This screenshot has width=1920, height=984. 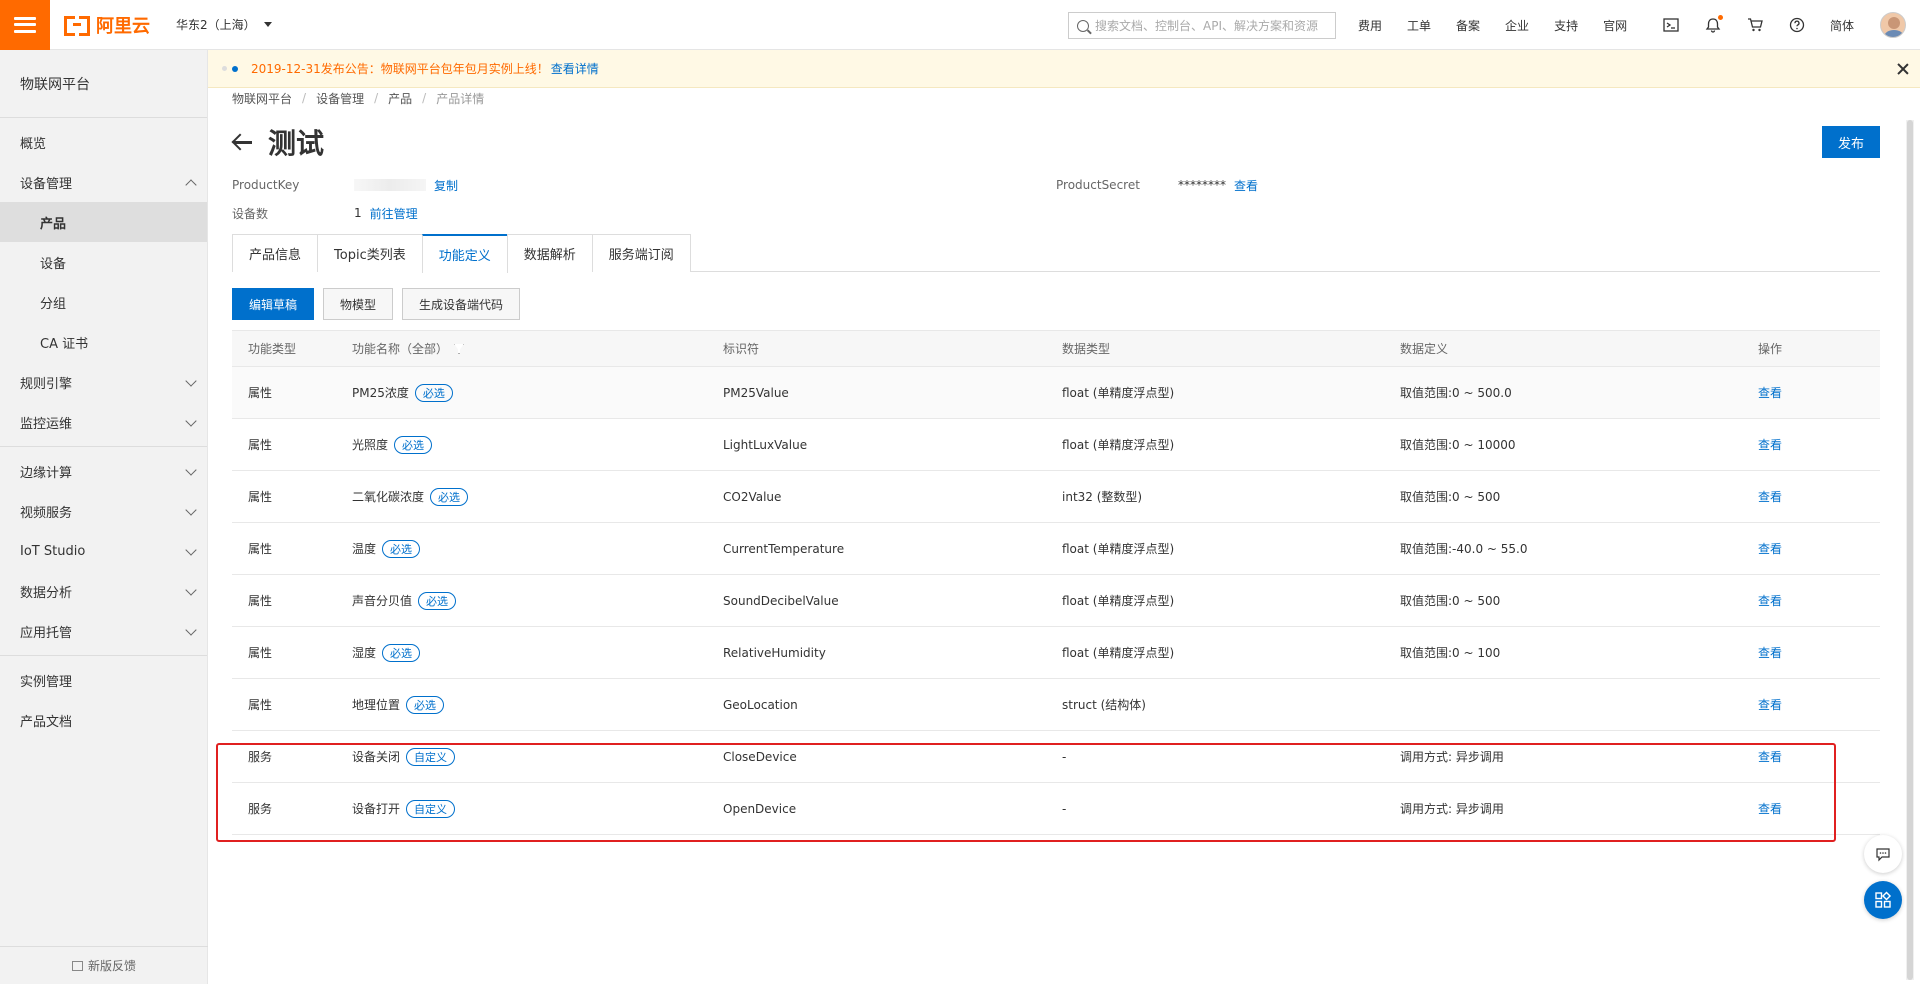 What do you see at coordinates (260, 601) in the screenshot?
I see `cell-function-type: 属性` at bounding box center [260, 601].